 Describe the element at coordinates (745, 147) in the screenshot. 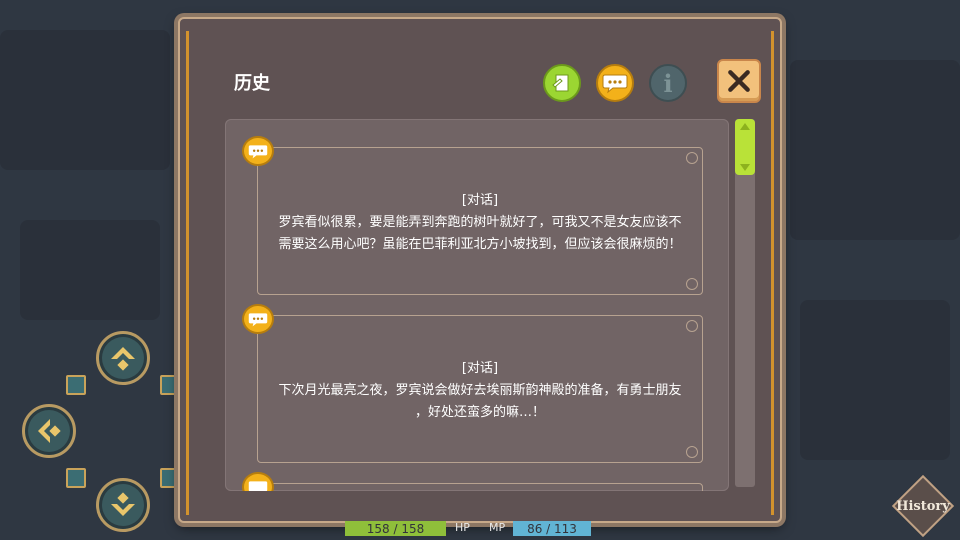

I see `scroll-thumb` at that location.